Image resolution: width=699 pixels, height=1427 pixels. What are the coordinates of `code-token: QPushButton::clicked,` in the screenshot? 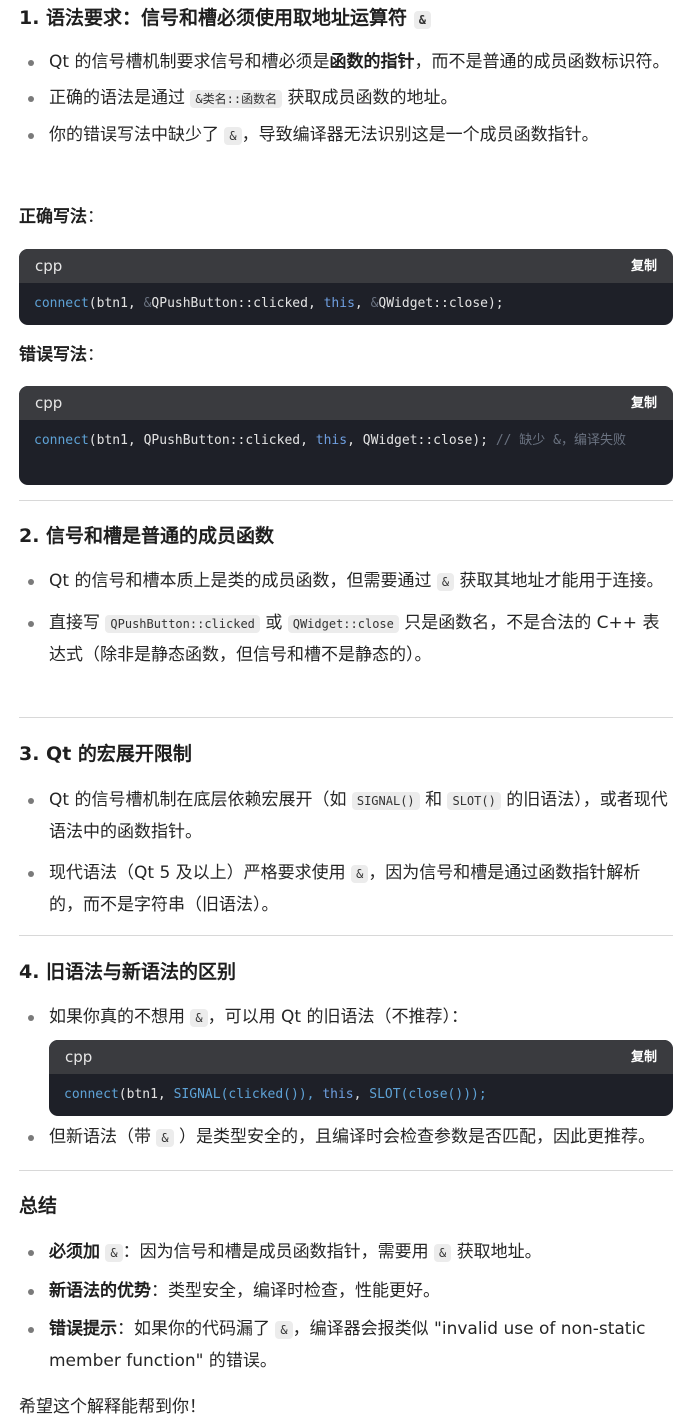 It's located at (237, 303).